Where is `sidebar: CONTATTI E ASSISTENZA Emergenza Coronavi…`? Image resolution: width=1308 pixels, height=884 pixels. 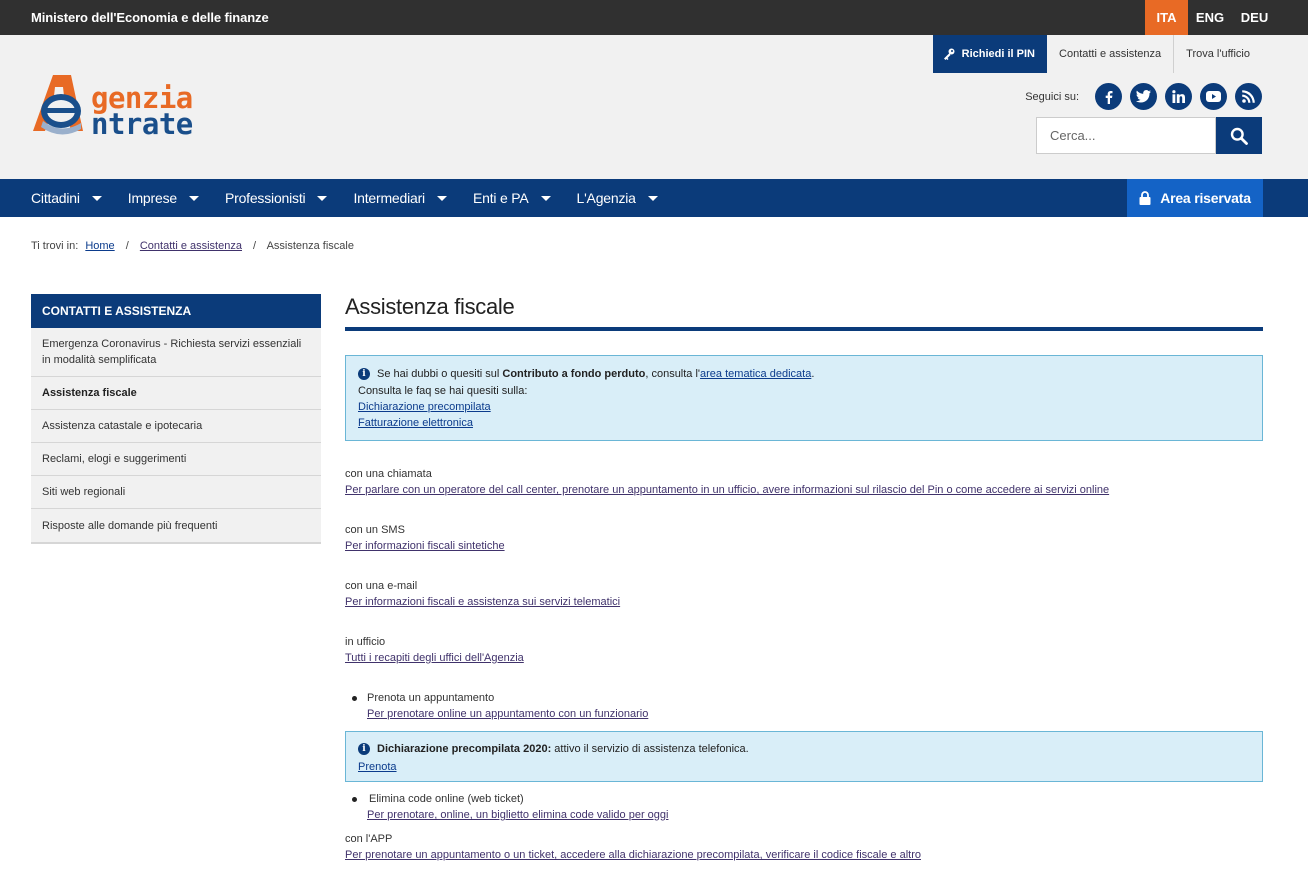
sidebar: CONTATTI E ASSISTENZA Emergenza Coronavi… is located at coordinates (176, 419).